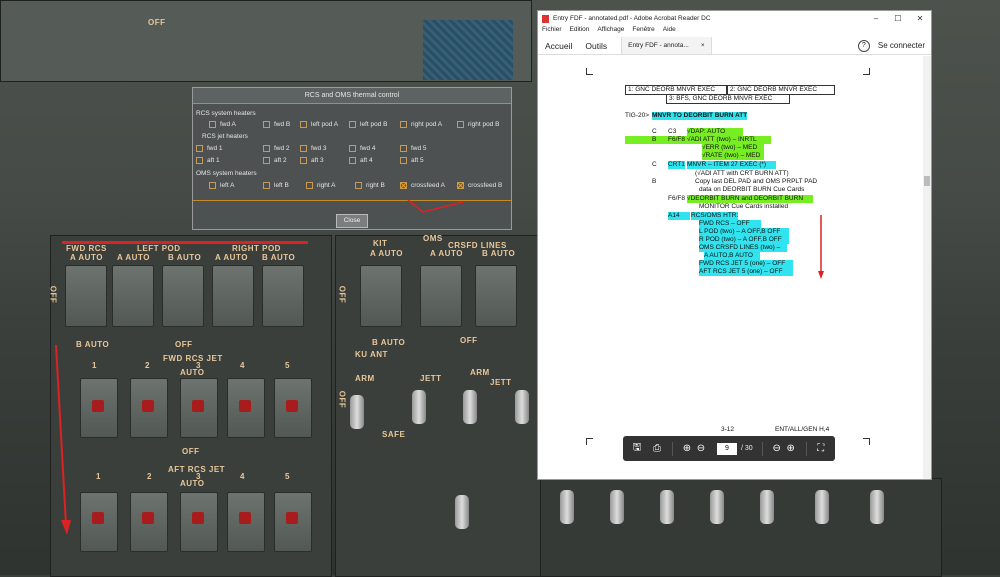  What do you see at coordinates (558, 46) in the screenshot?
I see `home-tab: Accueil` at bounding box center [558, 46].